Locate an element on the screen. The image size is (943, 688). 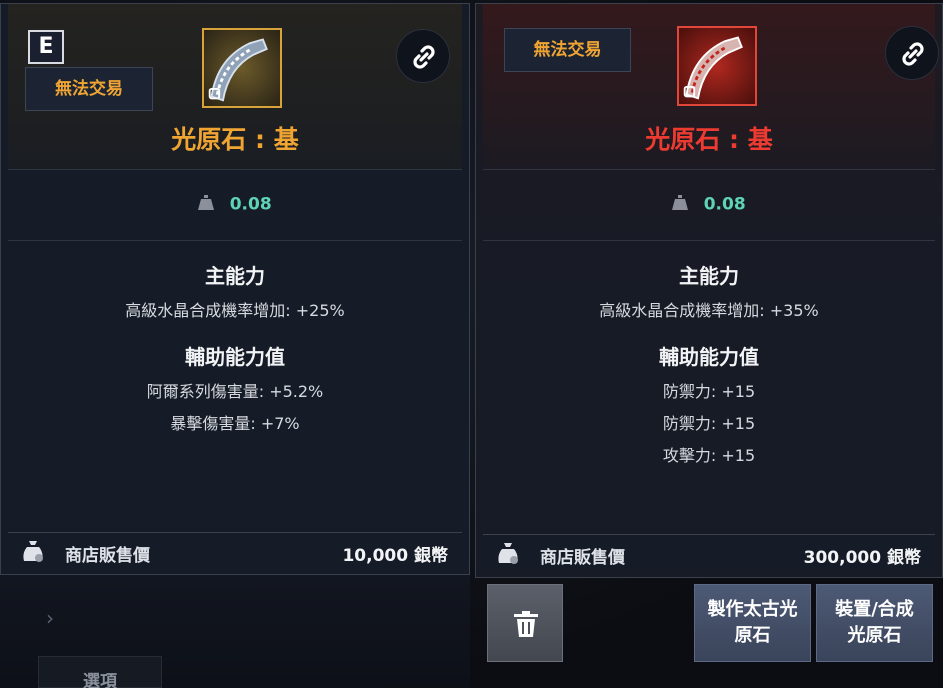
sub-stat-line: 攻擊力: +15 is located at coordinates (709, 455).